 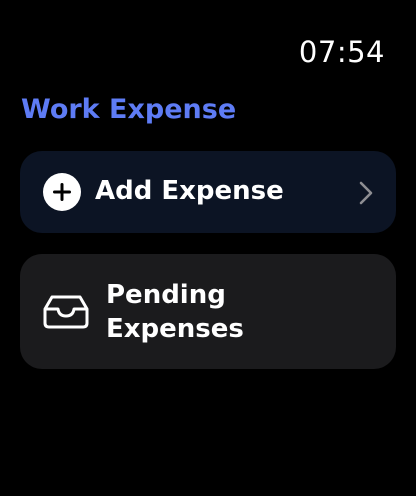 I want to click on status-time: 07:54, so click(x=341, y=52).